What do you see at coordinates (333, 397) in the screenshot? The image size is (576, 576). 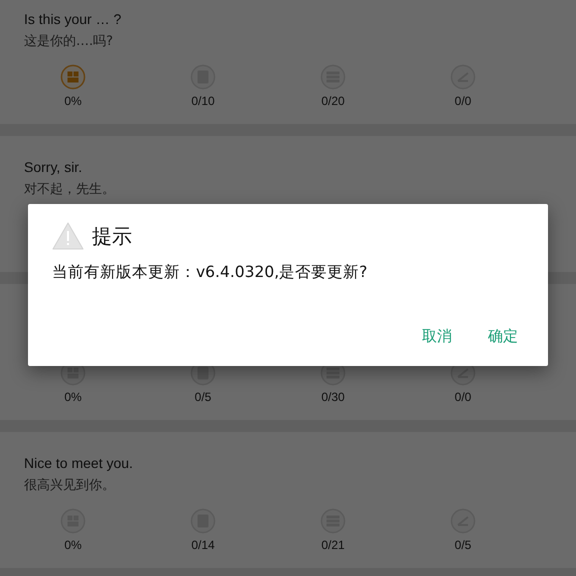 I see `stat-value: 0/30` at bounding box center [333, 397].